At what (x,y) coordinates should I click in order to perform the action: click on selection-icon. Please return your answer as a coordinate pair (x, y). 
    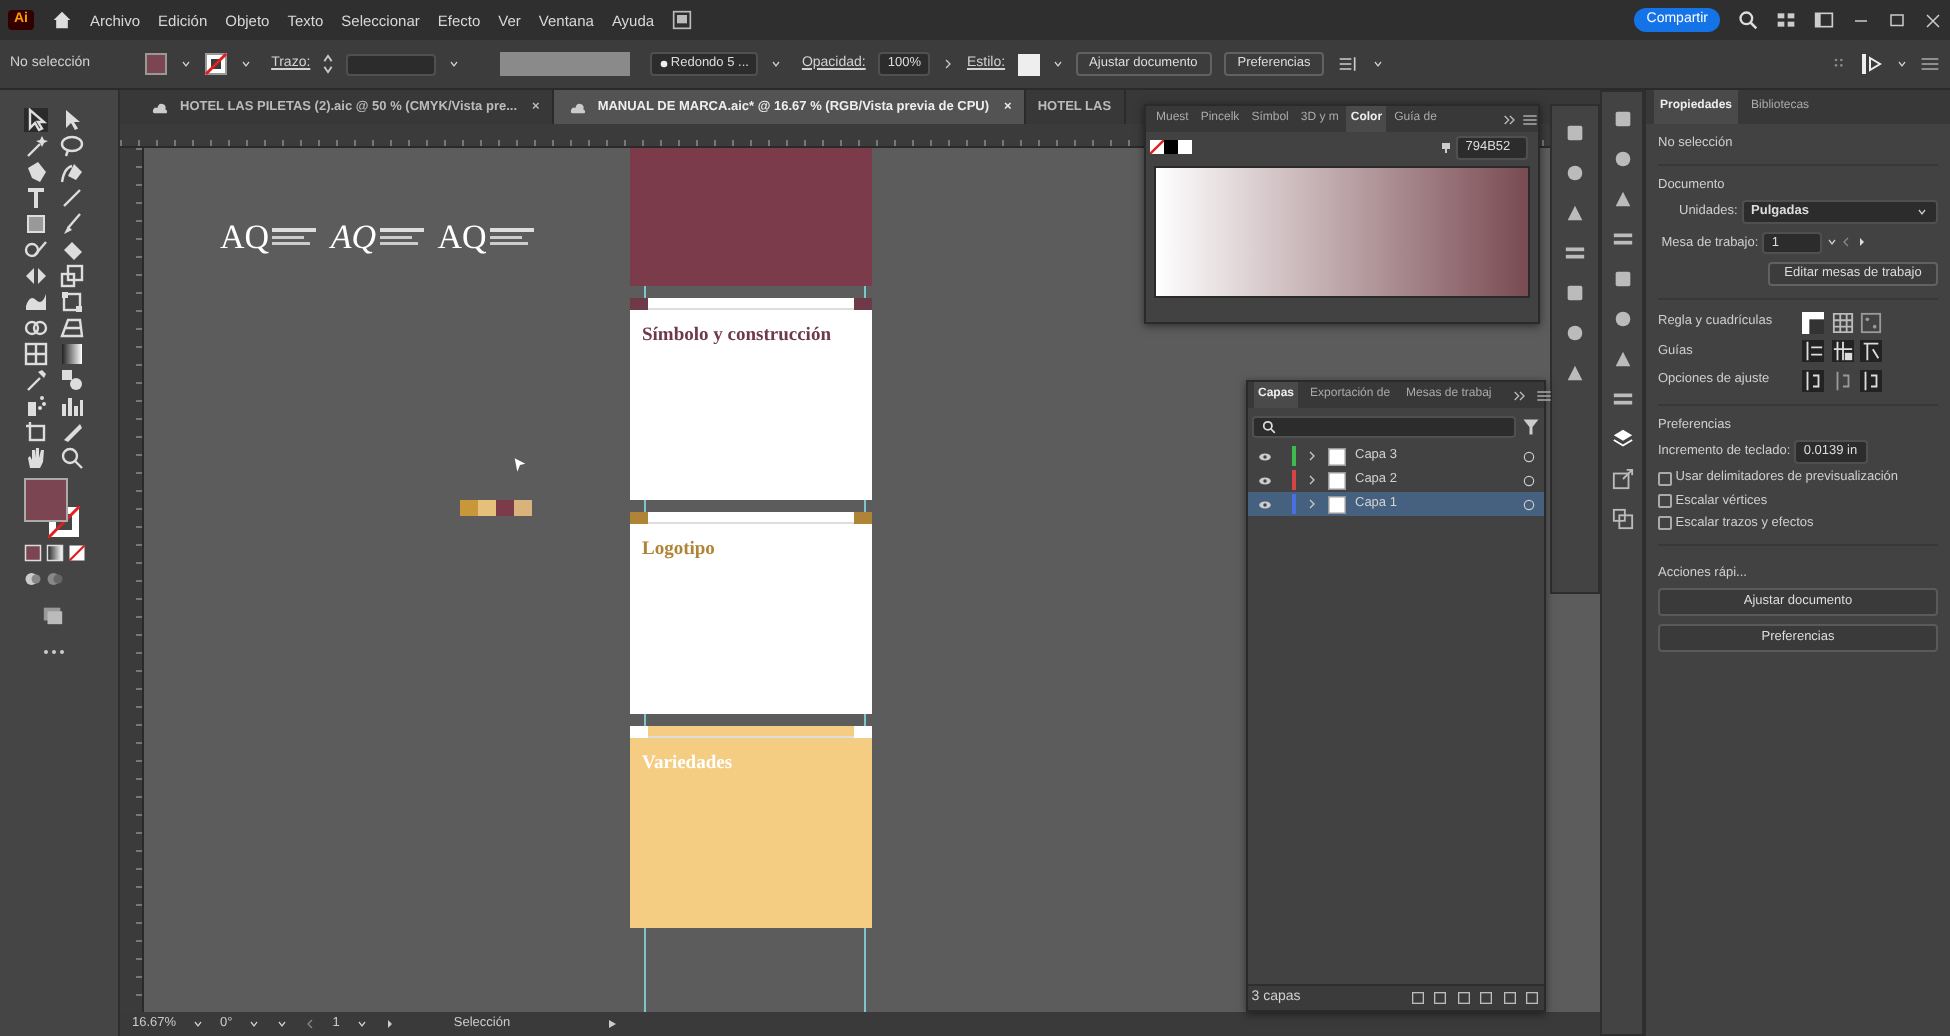
    Looking at the image, I should click on (36, 120).